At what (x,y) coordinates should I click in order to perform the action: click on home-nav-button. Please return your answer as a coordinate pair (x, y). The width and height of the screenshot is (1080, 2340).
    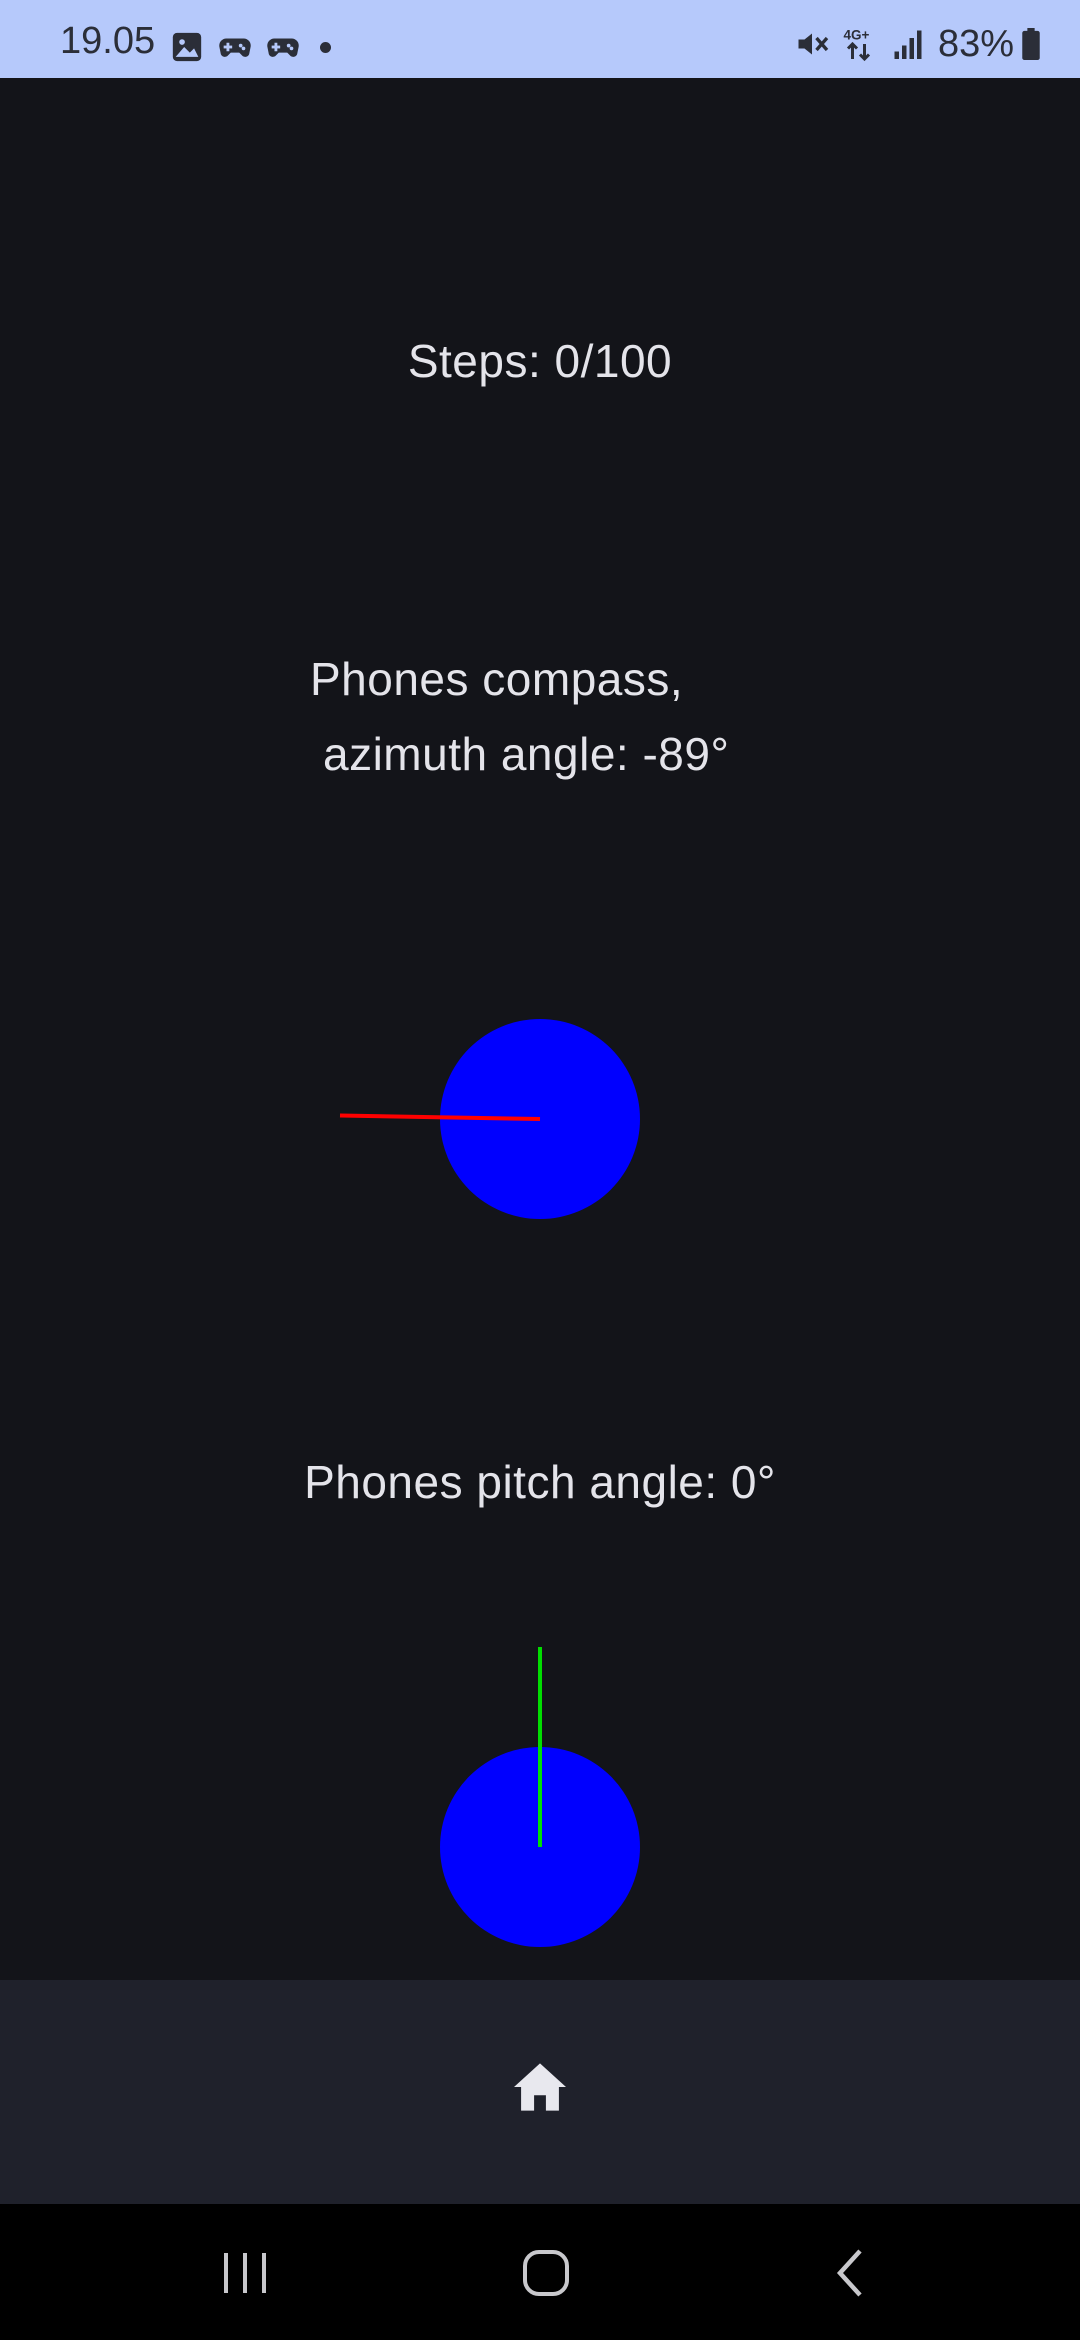
    Looking at the image, I should click on (540, 2087).